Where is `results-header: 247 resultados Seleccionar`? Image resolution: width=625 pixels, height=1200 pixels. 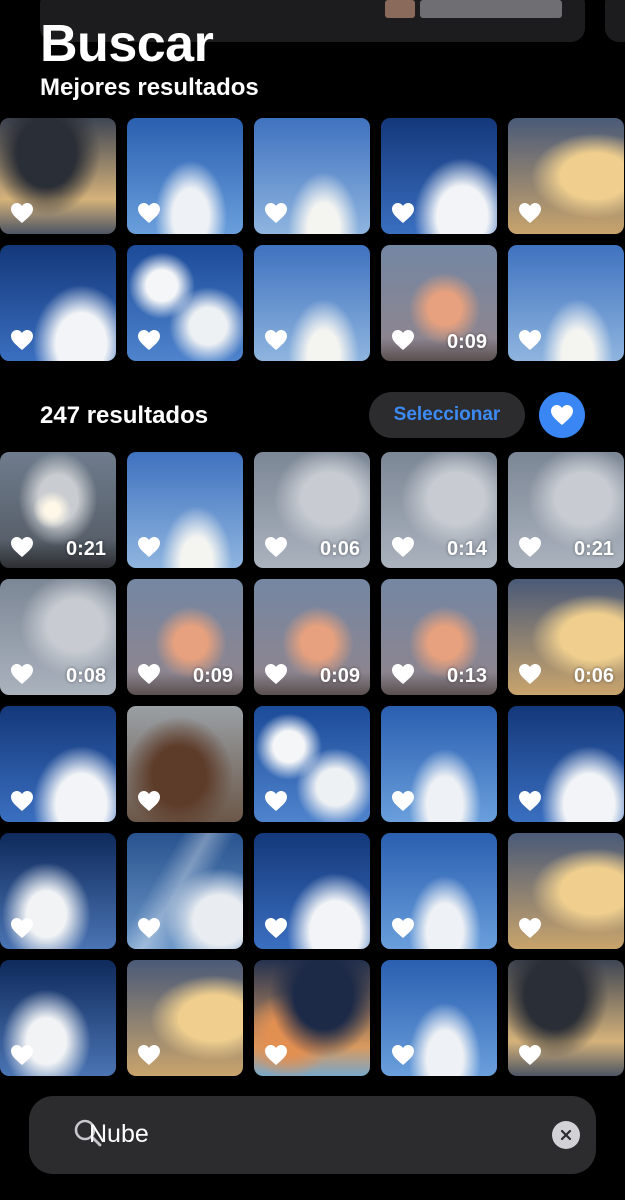
results-header: 247 resultados Seleccionar is located at coordinates (312, 416).